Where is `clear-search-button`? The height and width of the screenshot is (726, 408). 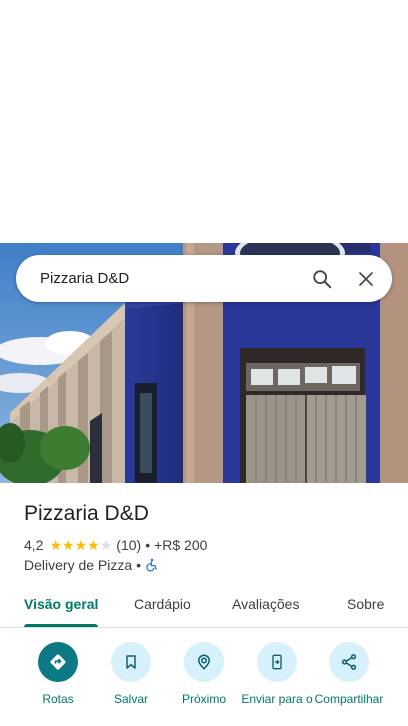 clear-search-button is located at coordinates (366, 279).